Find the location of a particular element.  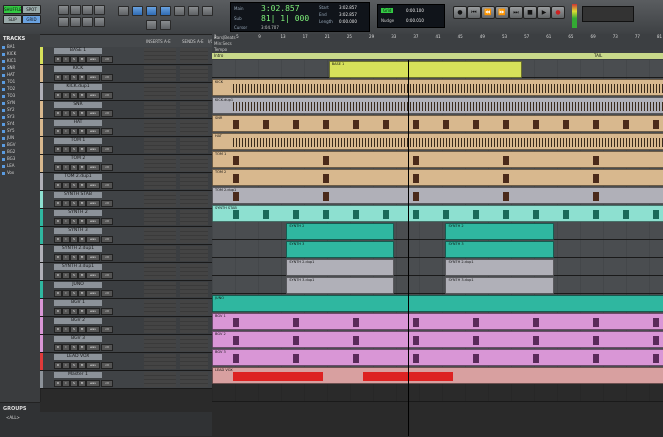

track-list-item: HAT is located at coordinates (20, 75).